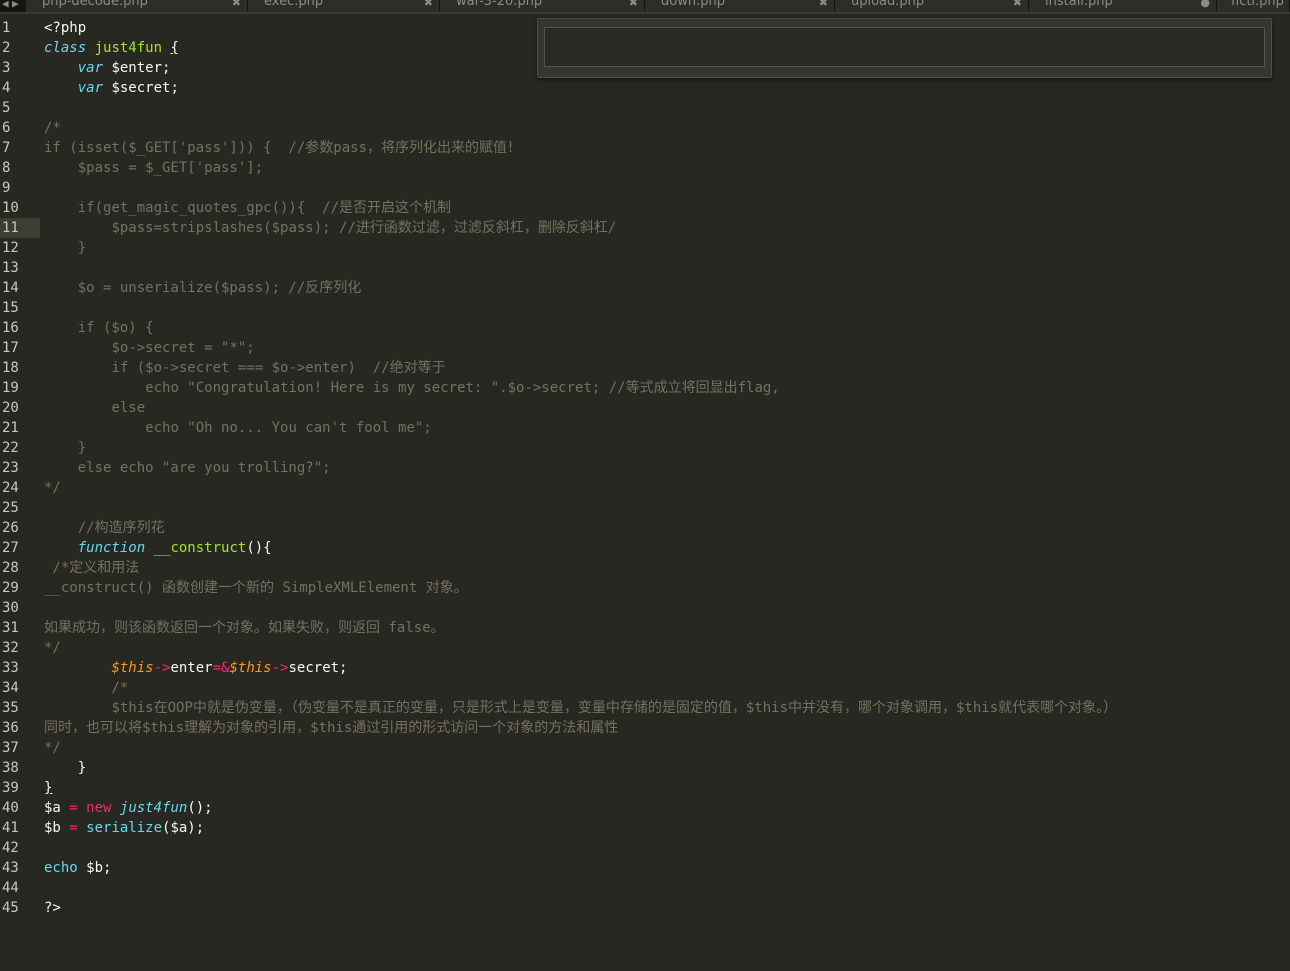 This screenshot has height=971, width=1290. I want to click on line-number: 10, so click(10, 208).